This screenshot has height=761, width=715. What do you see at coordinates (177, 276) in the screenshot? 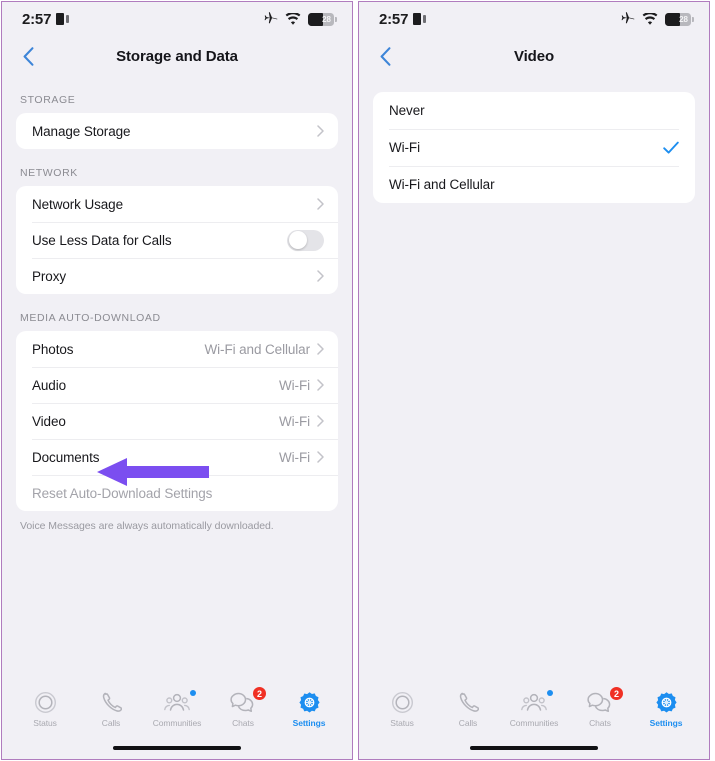
I see `row-proxy: Proxy` at bounding box center [177, 276].